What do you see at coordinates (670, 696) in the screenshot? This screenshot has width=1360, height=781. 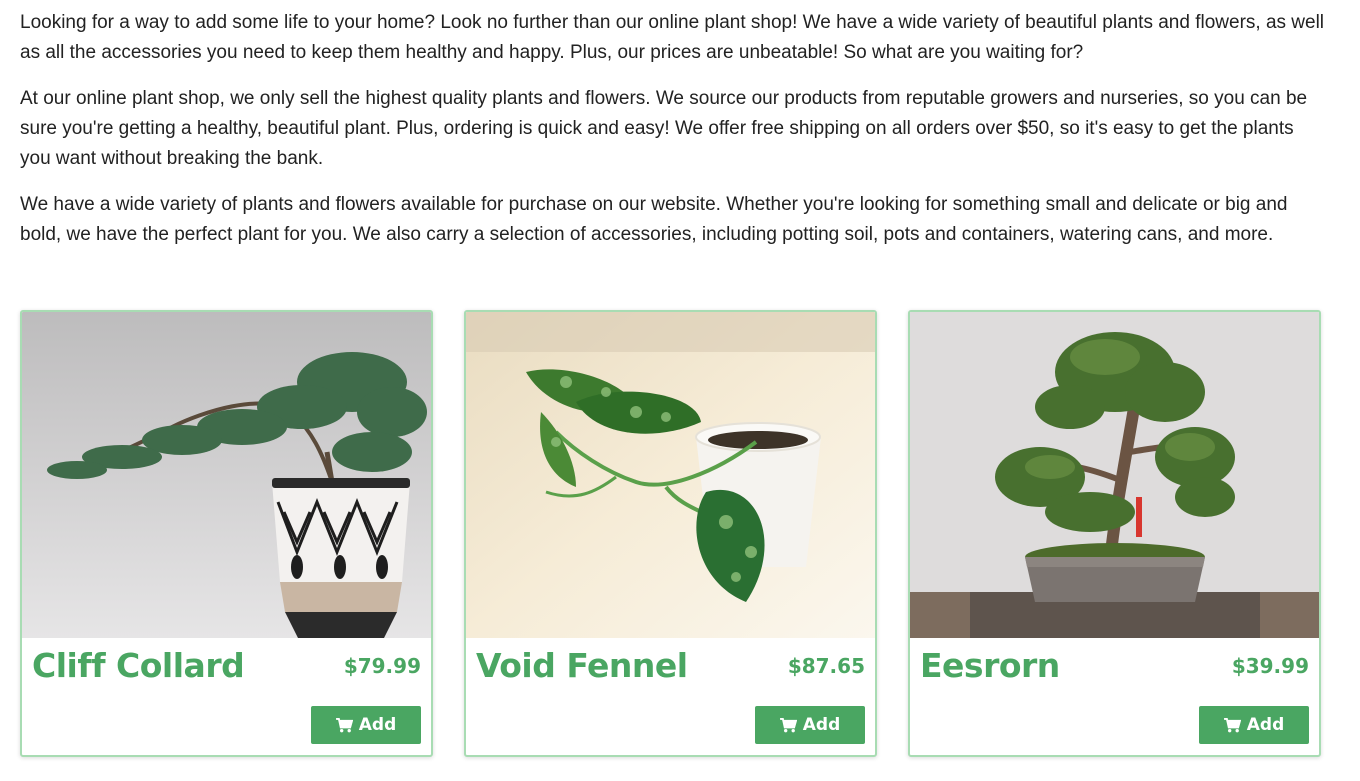 I see `product-card-body: Void Fennel $87.65 Add` at bounding box center [670, 696].